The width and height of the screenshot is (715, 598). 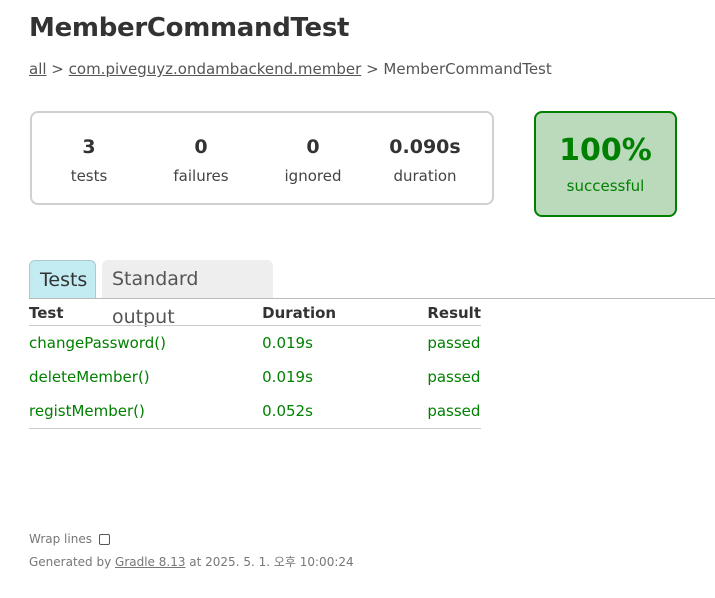 What do you see at coordinates (425, 176) in the screenshot?
I see `duration-label: duration` at bounding box center [425, 176].